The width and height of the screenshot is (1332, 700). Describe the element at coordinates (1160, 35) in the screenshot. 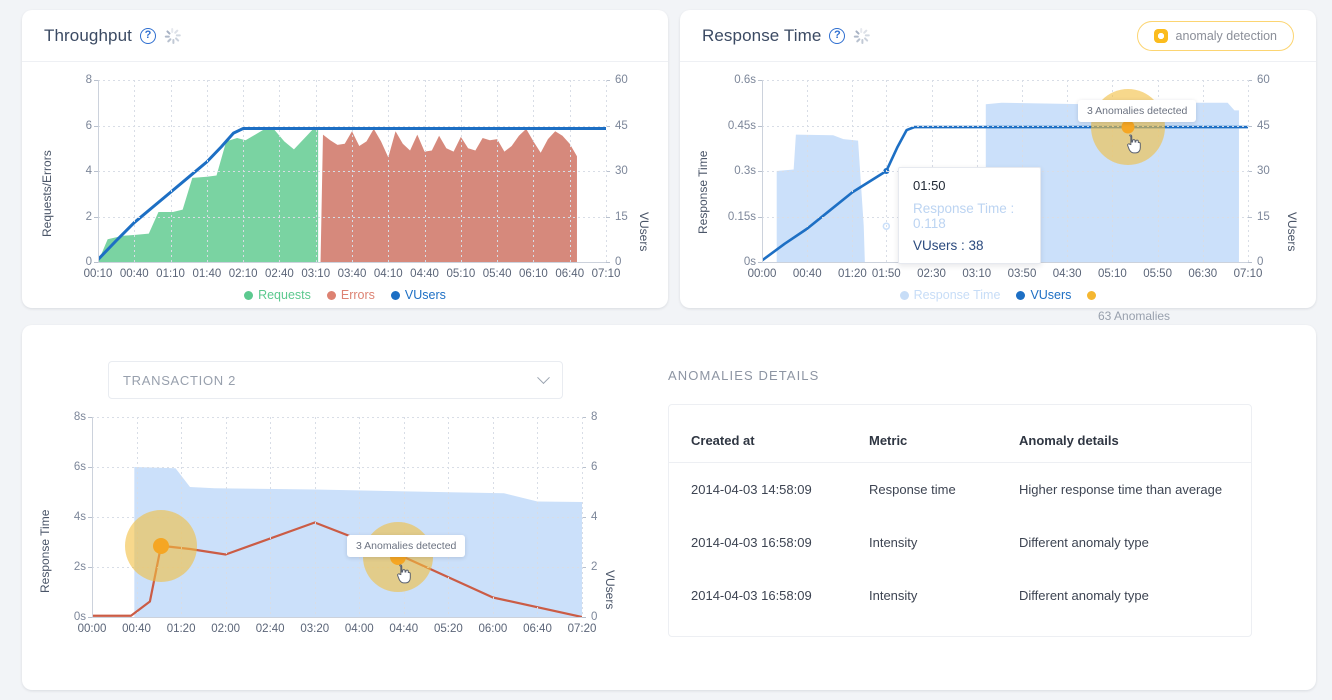

I see `gear-icon` at that location.